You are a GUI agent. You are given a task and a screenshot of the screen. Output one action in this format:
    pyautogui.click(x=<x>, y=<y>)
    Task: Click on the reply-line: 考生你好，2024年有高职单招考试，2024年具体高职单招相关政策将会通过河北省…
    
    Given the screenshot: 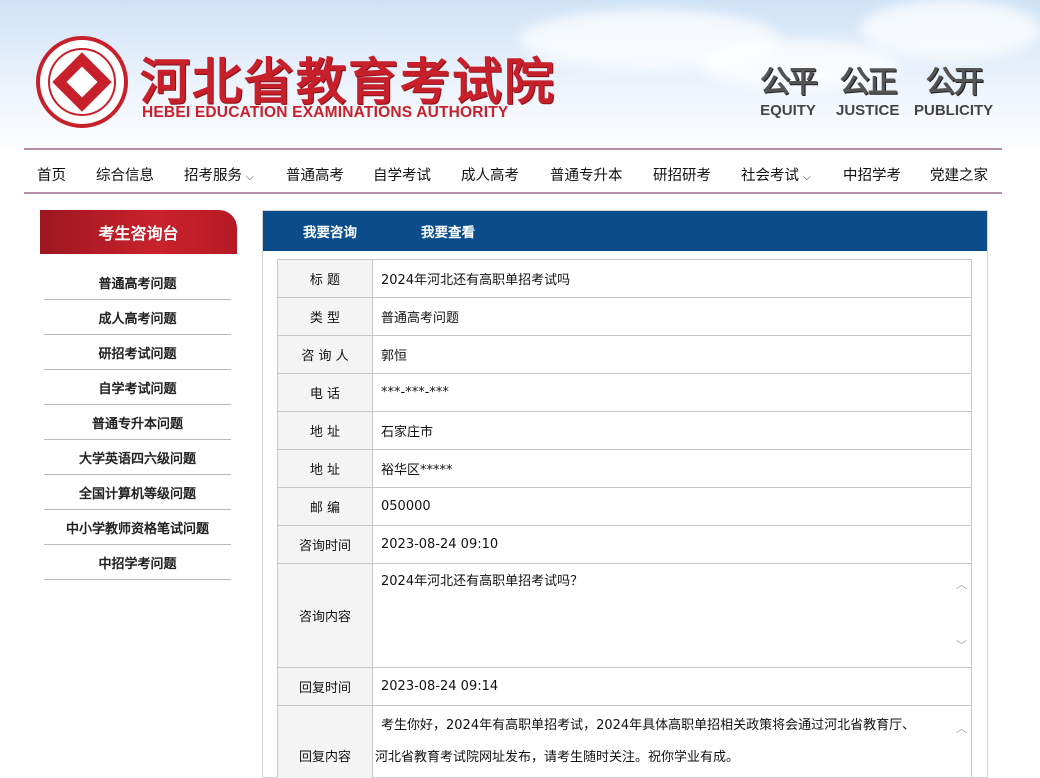 What is the action you would take?
    pyautogui.click(x=648, y=725)
    